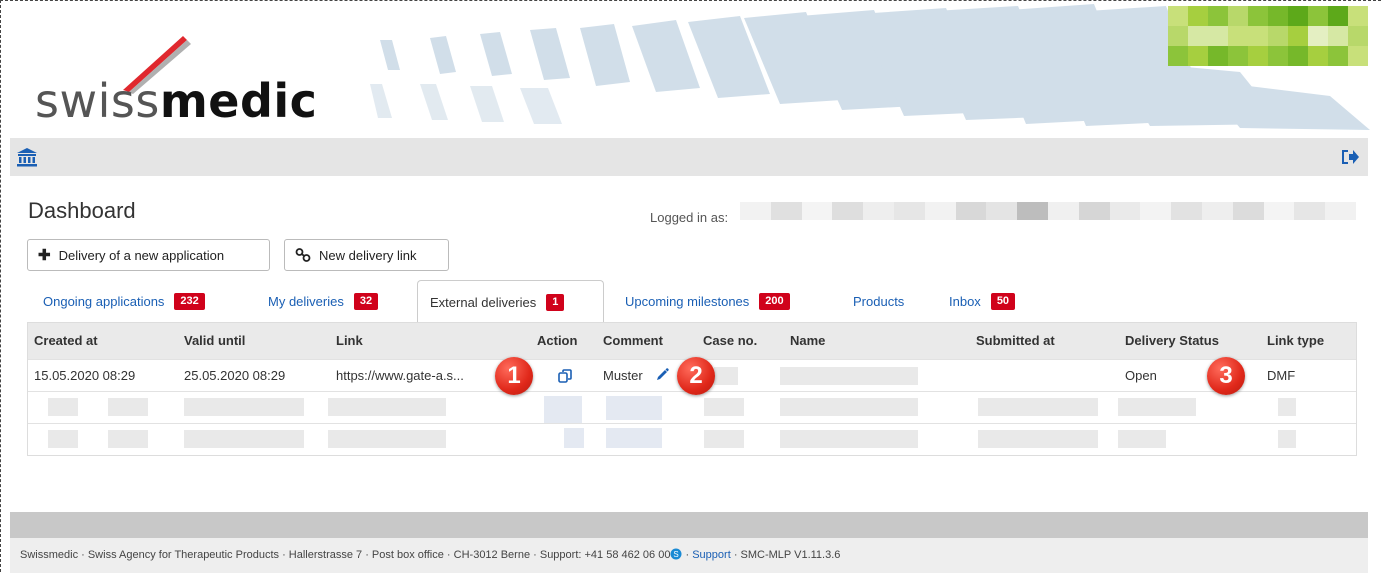 Image resolution: width=1382 pixels, height=573 pixels. Describe the element at coordinates (104, 301) in the screenshot. I see `tab-label: Ongoing applications` at that location.